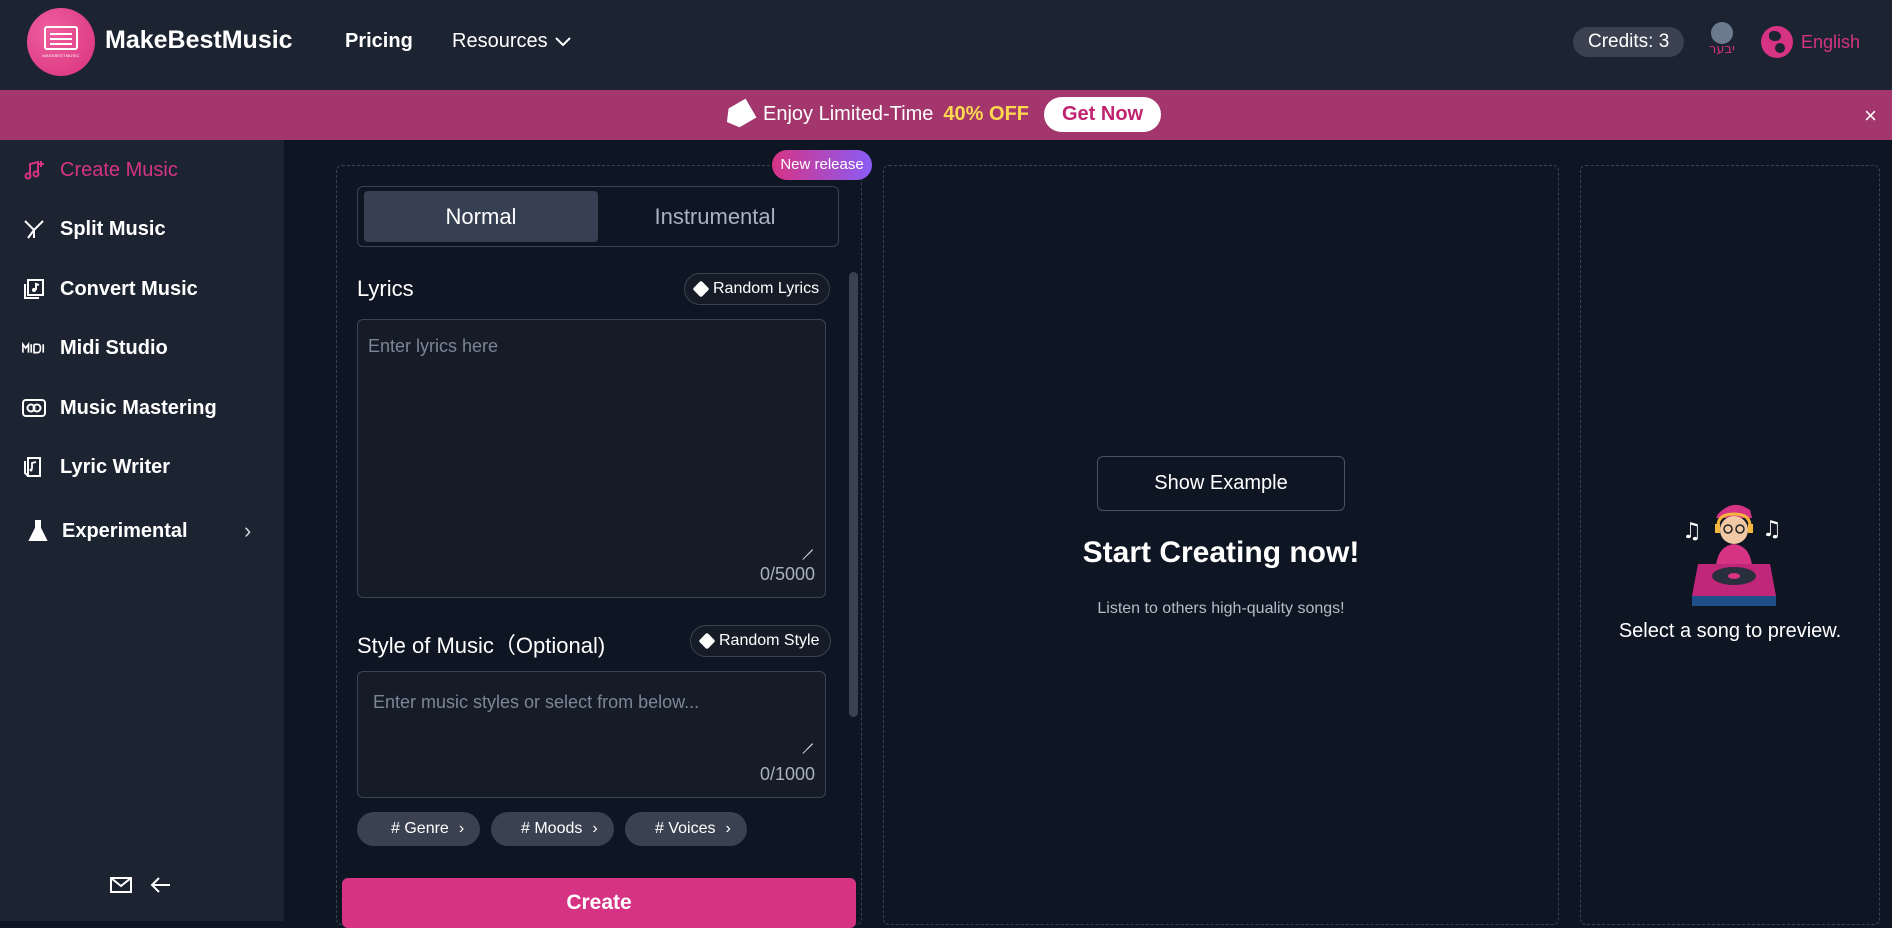 The height and width of the screenshot is (928, 1892). I want to click on brand-name: MakeBestMusic, so click(199, 40).